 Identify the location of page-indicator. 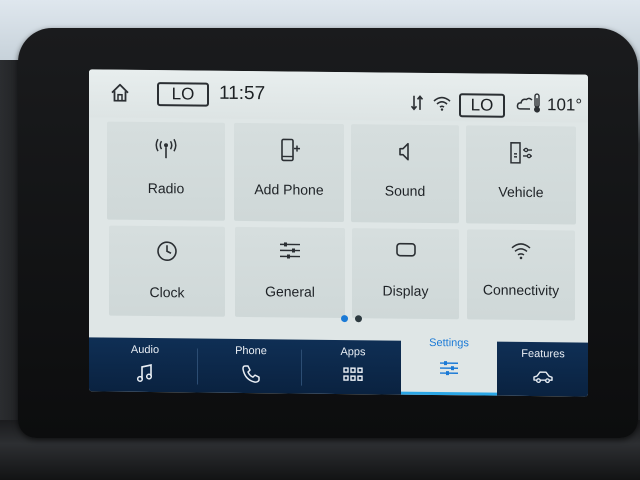
(356, 320).